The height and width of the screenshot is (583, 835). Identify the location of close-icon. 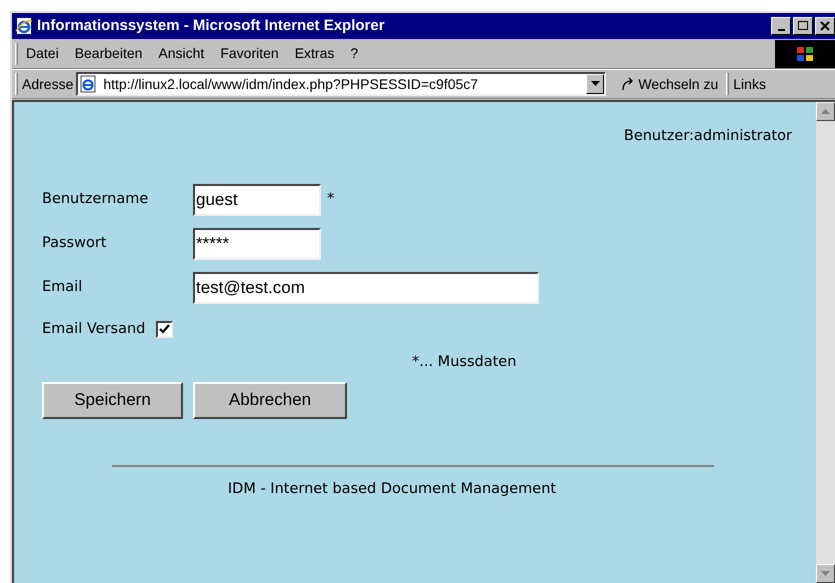
(825, 26).